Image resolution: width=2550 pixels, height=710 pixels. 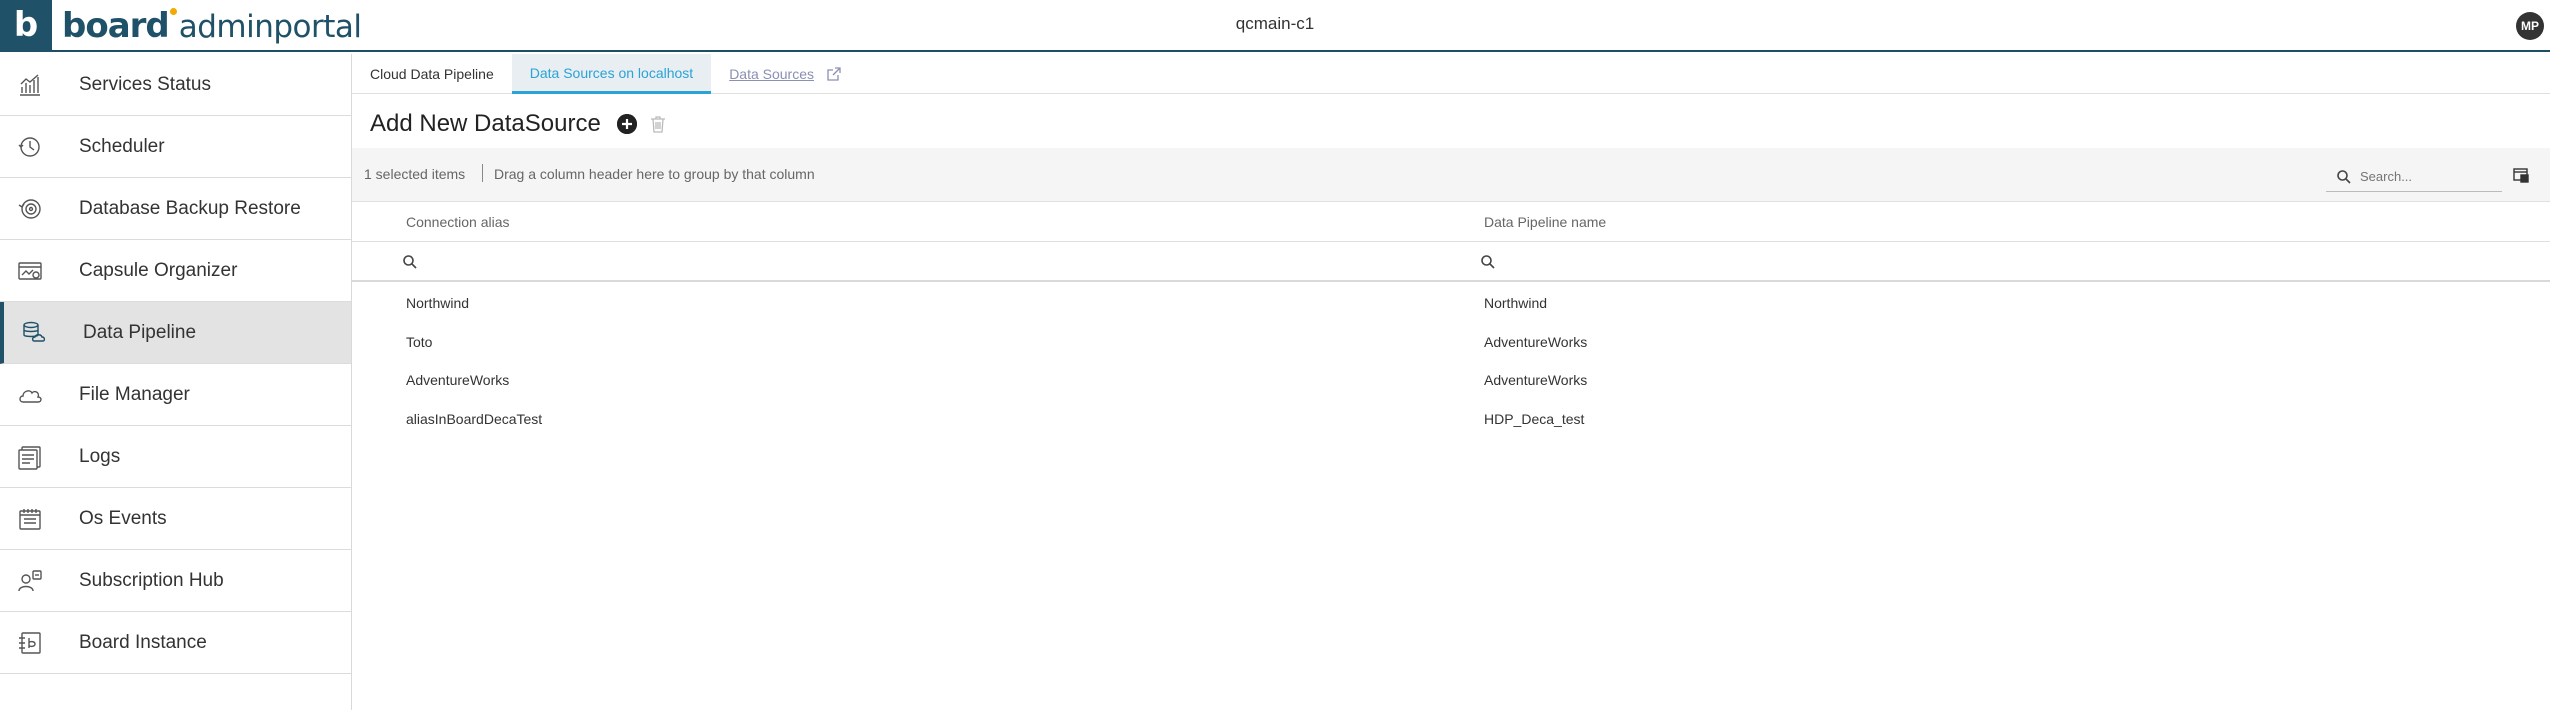 I want to click on logs-icon, so click(x=30, y=457).